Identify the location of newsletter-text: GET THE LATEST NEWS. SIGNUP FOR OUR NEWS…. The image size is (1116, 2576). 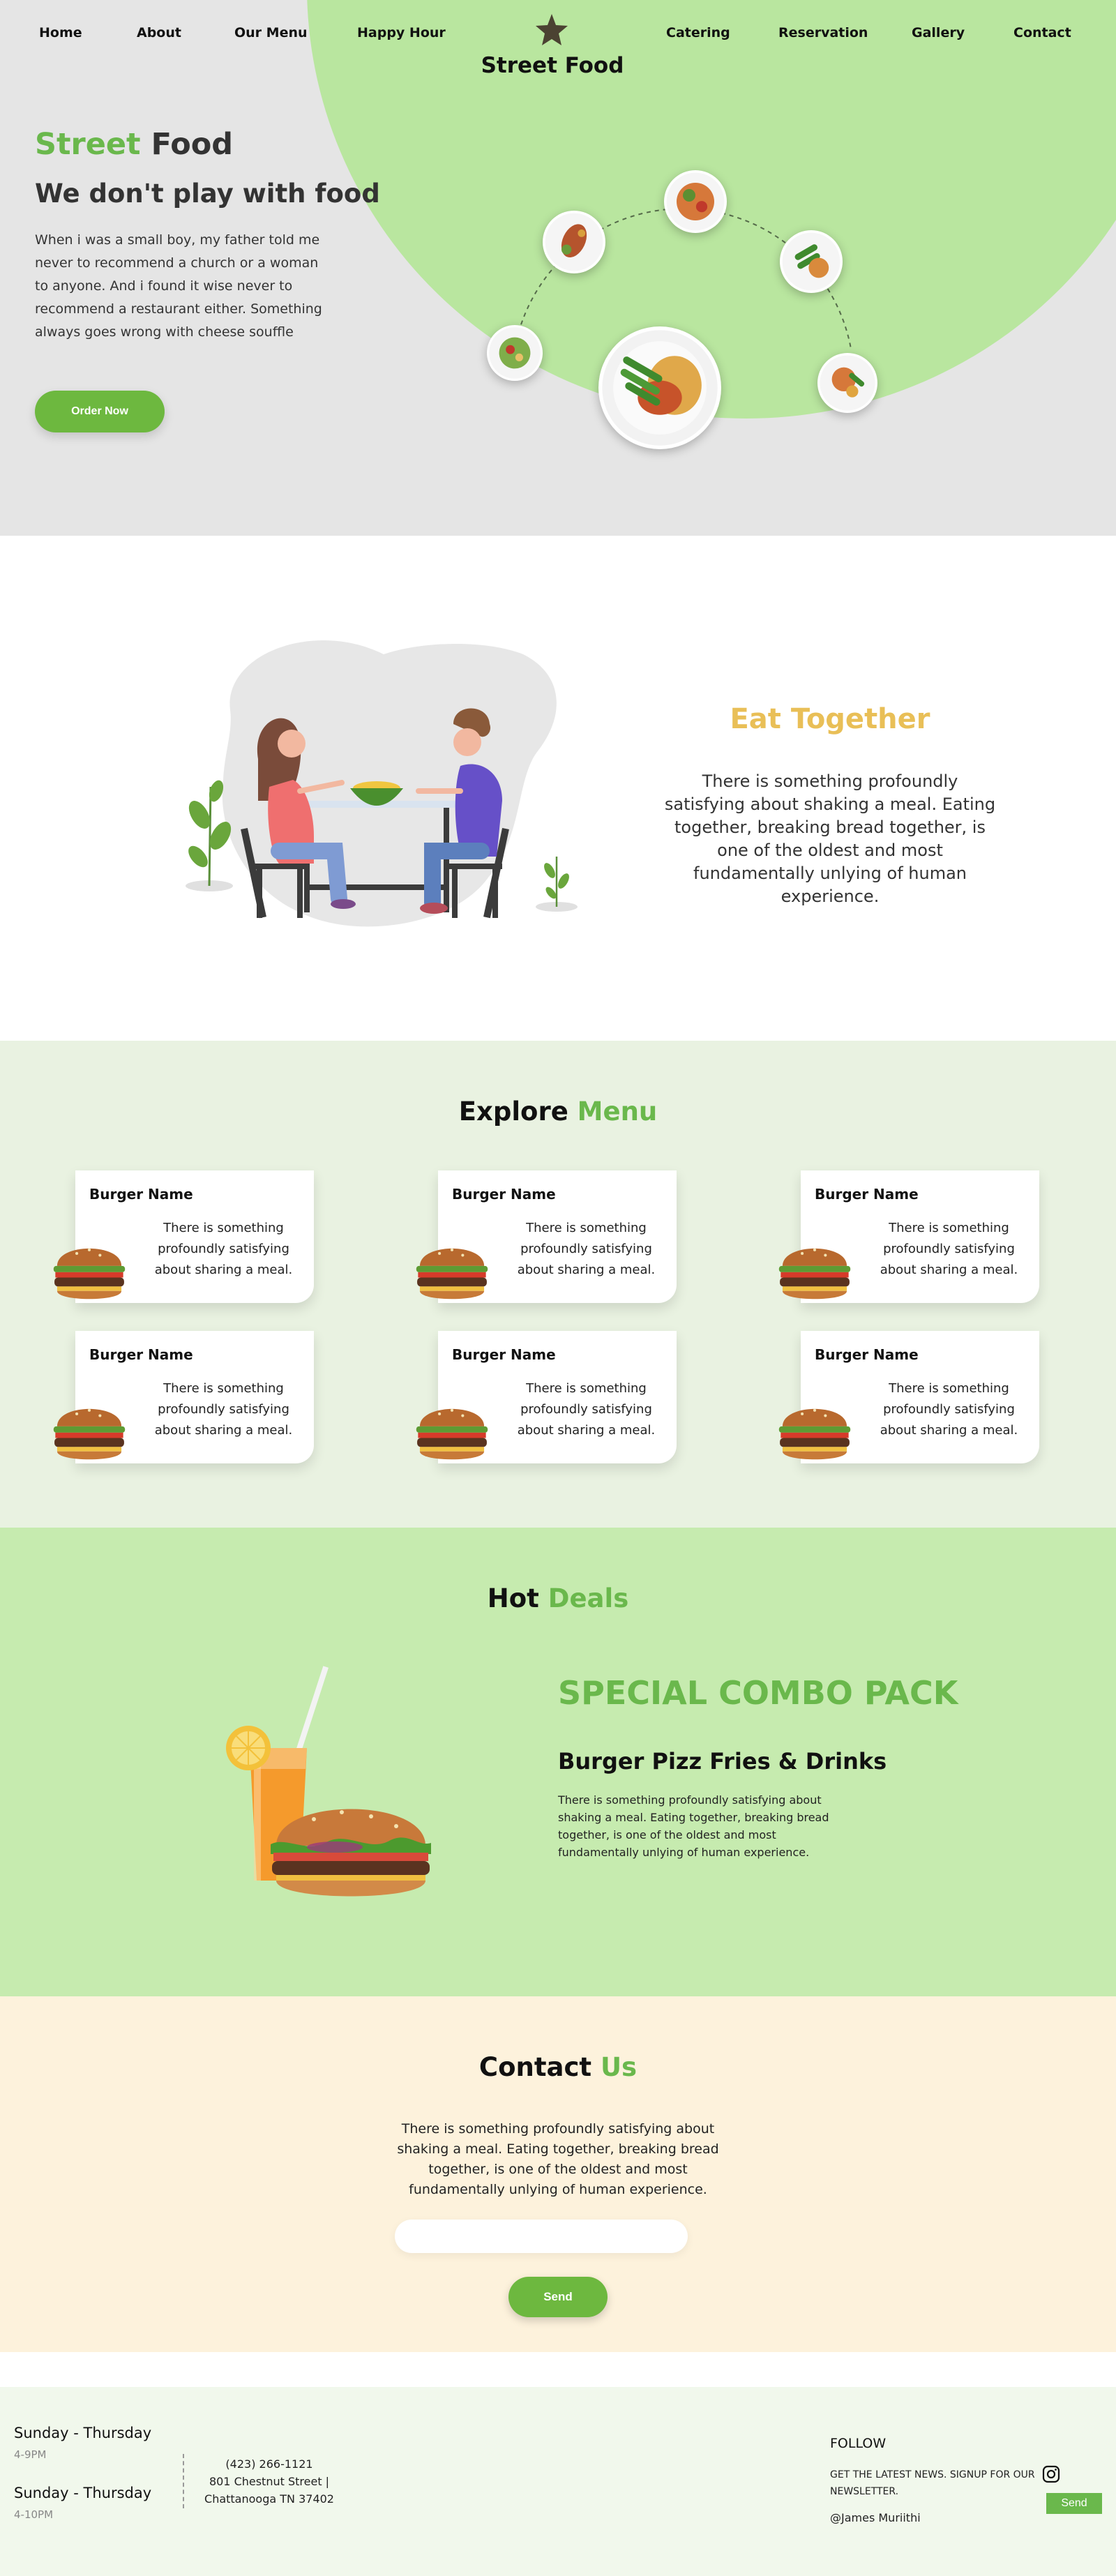
(932, 2483).